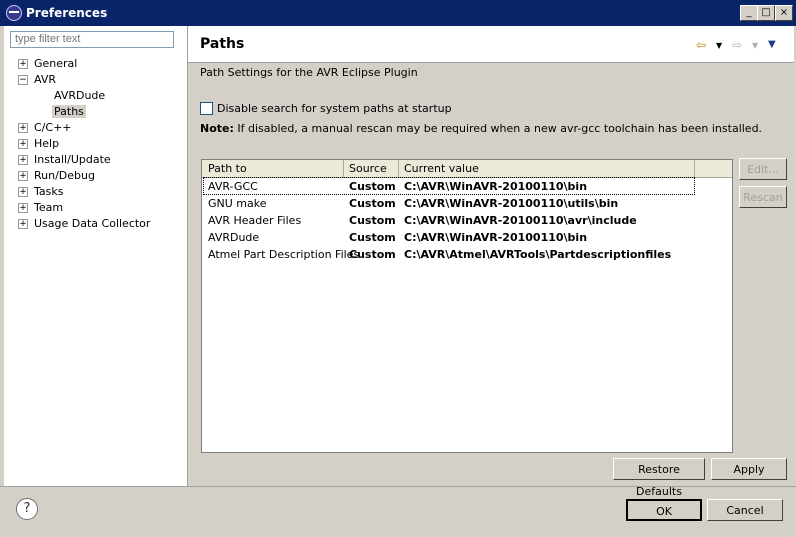 This screenshot has width=796, height=537. I want to click on back-arrow-icon: ⇦, so click(701, 45).